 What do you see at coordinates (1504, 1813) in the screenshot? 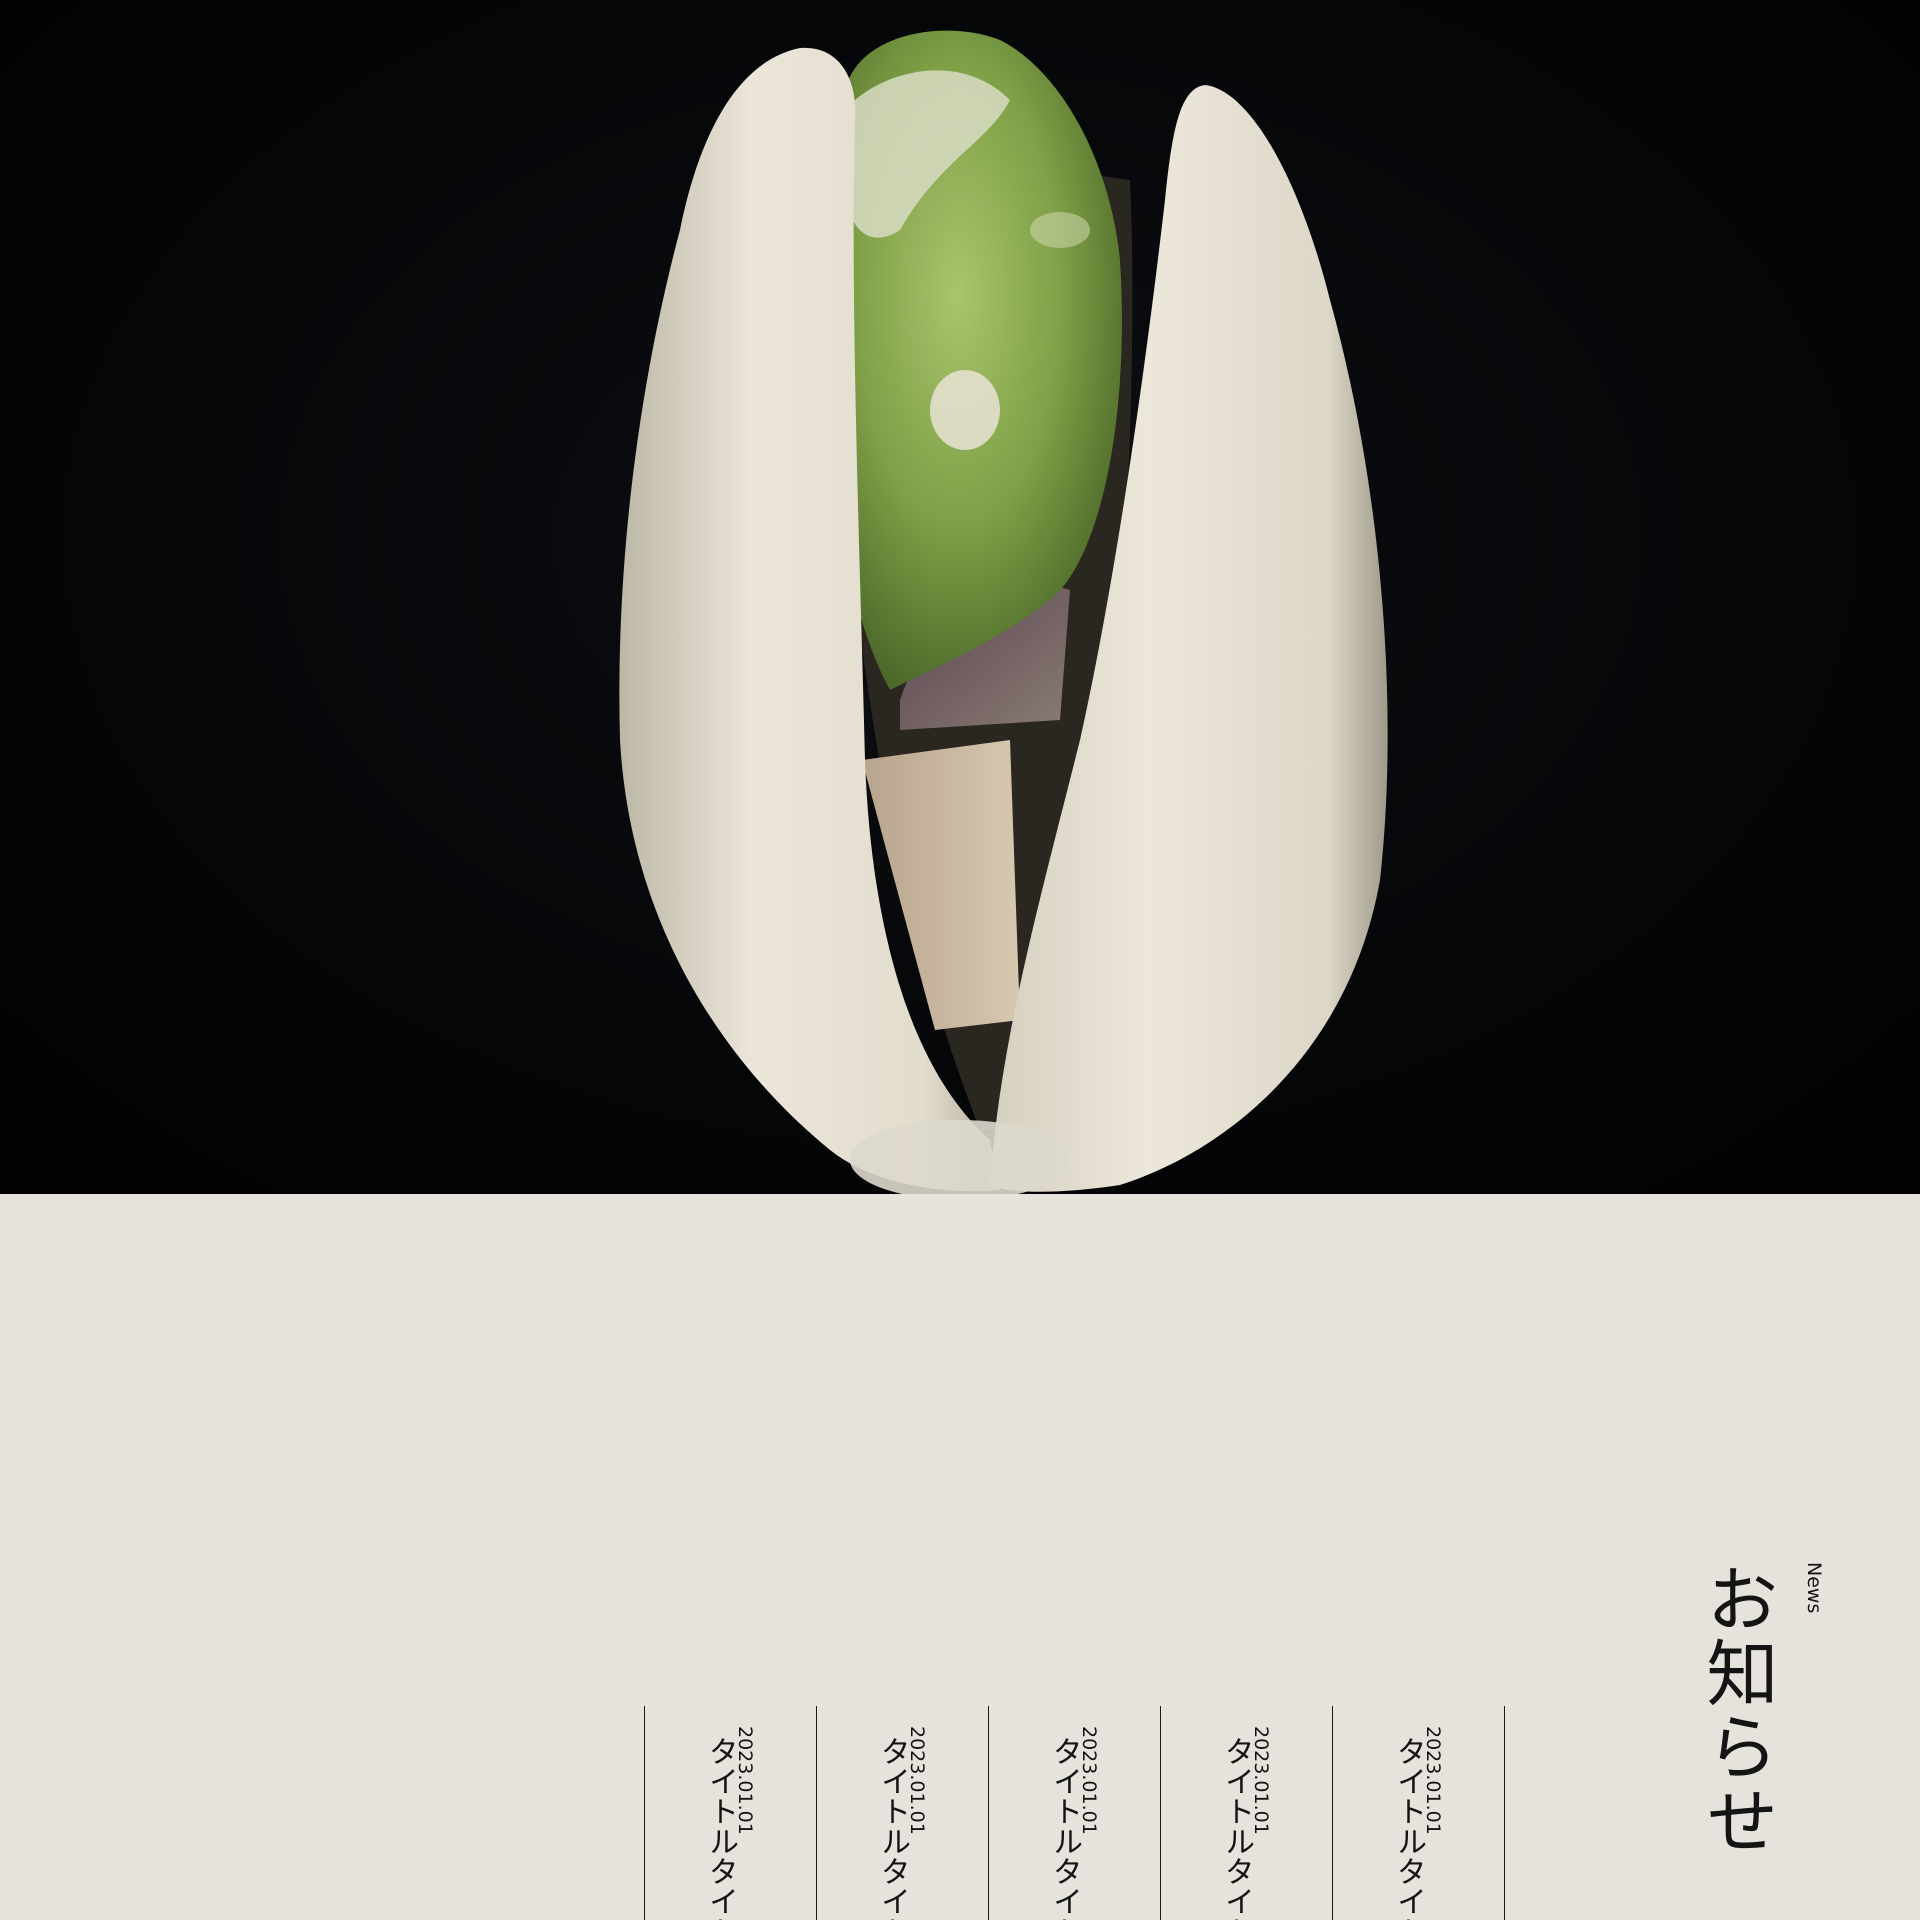
I see `news-list-divider` at bounding box center [1504, 1813].